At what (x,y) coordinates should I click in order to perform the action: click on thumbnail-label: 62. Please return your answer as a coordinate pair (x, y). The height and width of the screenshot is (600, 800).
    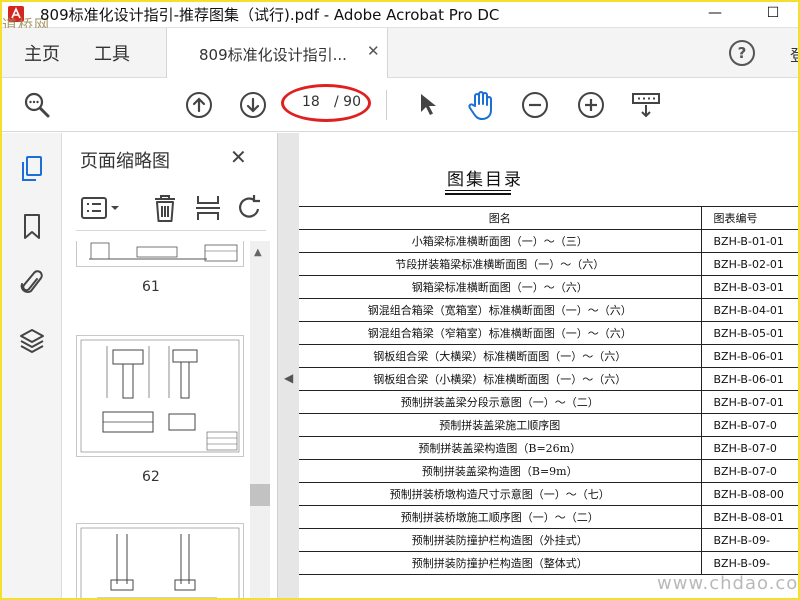
    Looking at the image, I should click on (151, 477).